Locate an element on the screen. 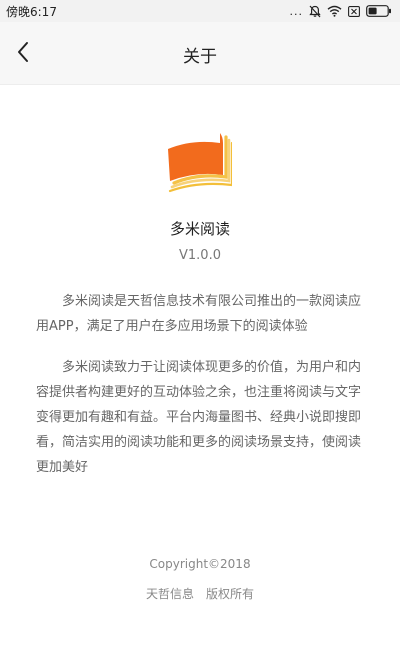  navbar: 关于 is located at coordinates (200, 53).